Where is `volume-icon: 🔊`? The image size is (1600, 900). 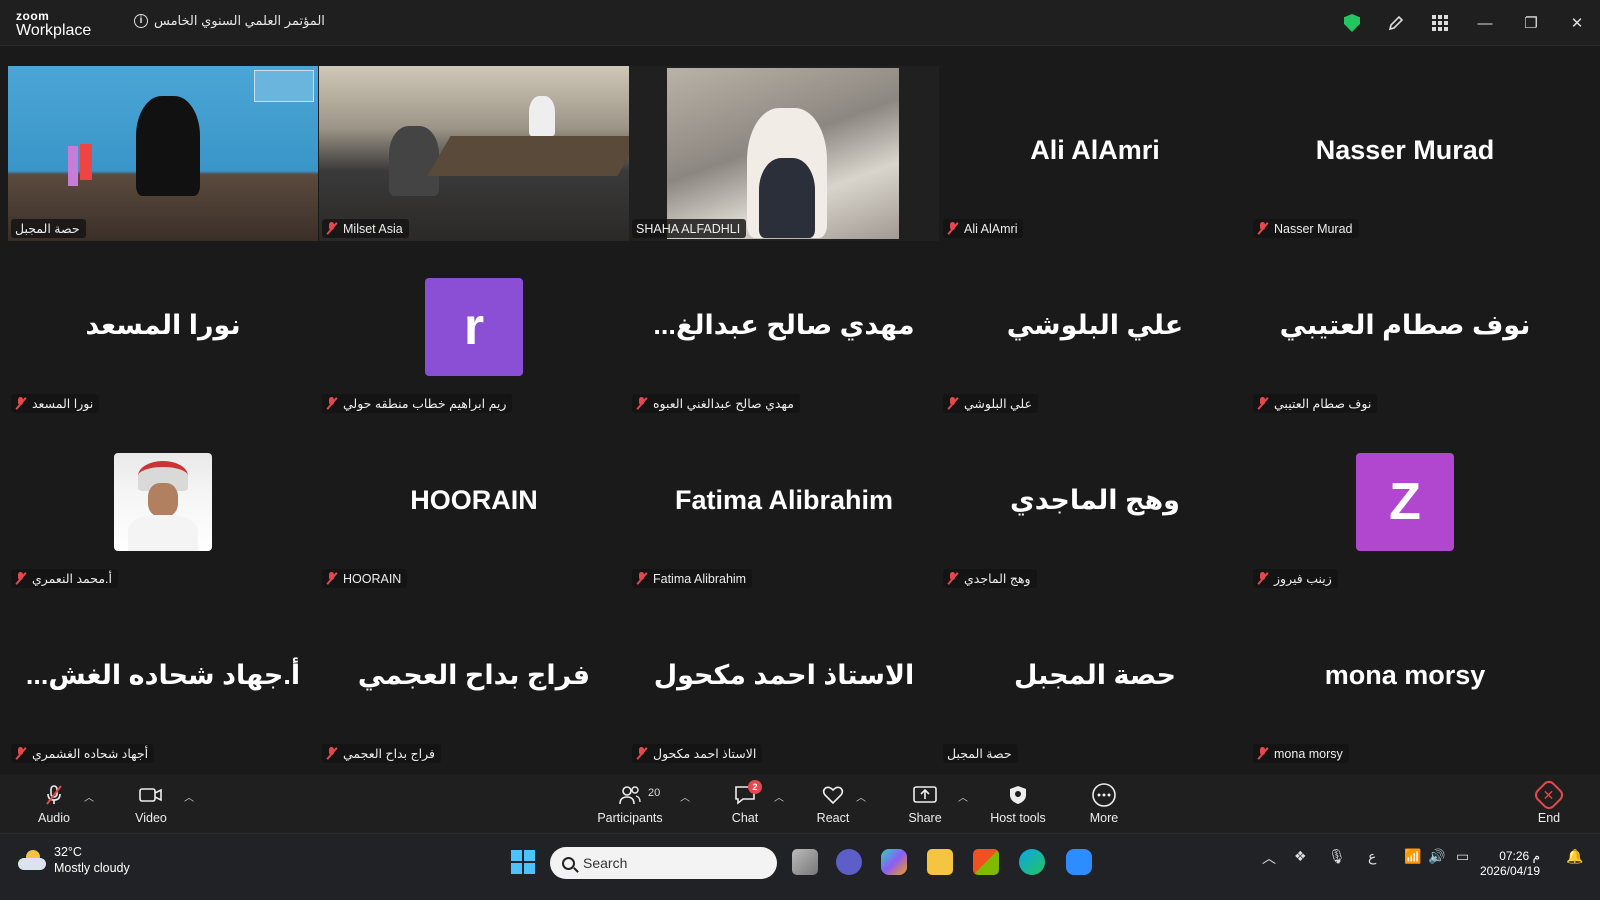
volume-icon: 🔊 is located at coordinates (1436, 856).